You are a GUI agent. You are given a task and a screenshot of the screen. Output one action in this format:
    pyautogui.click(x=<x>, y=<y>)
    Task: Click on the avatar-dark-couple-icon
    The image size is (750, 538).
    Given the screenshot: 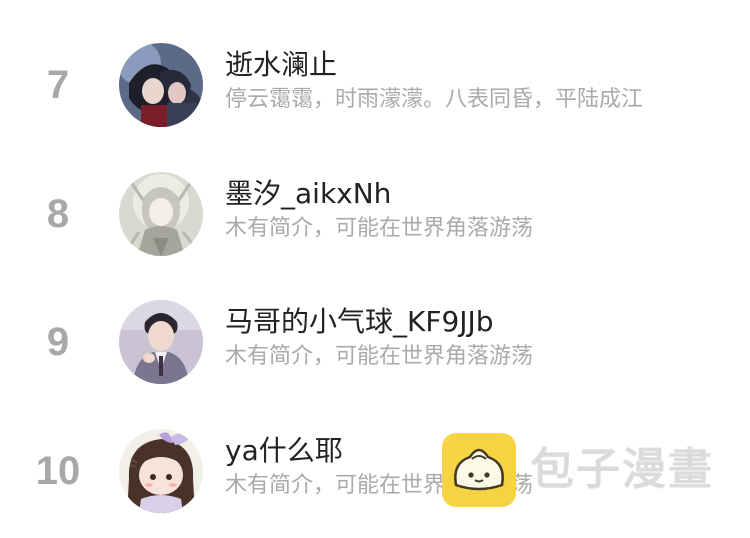 What is the action you would take?
    pyautogui.click(x=161, y=85)
    